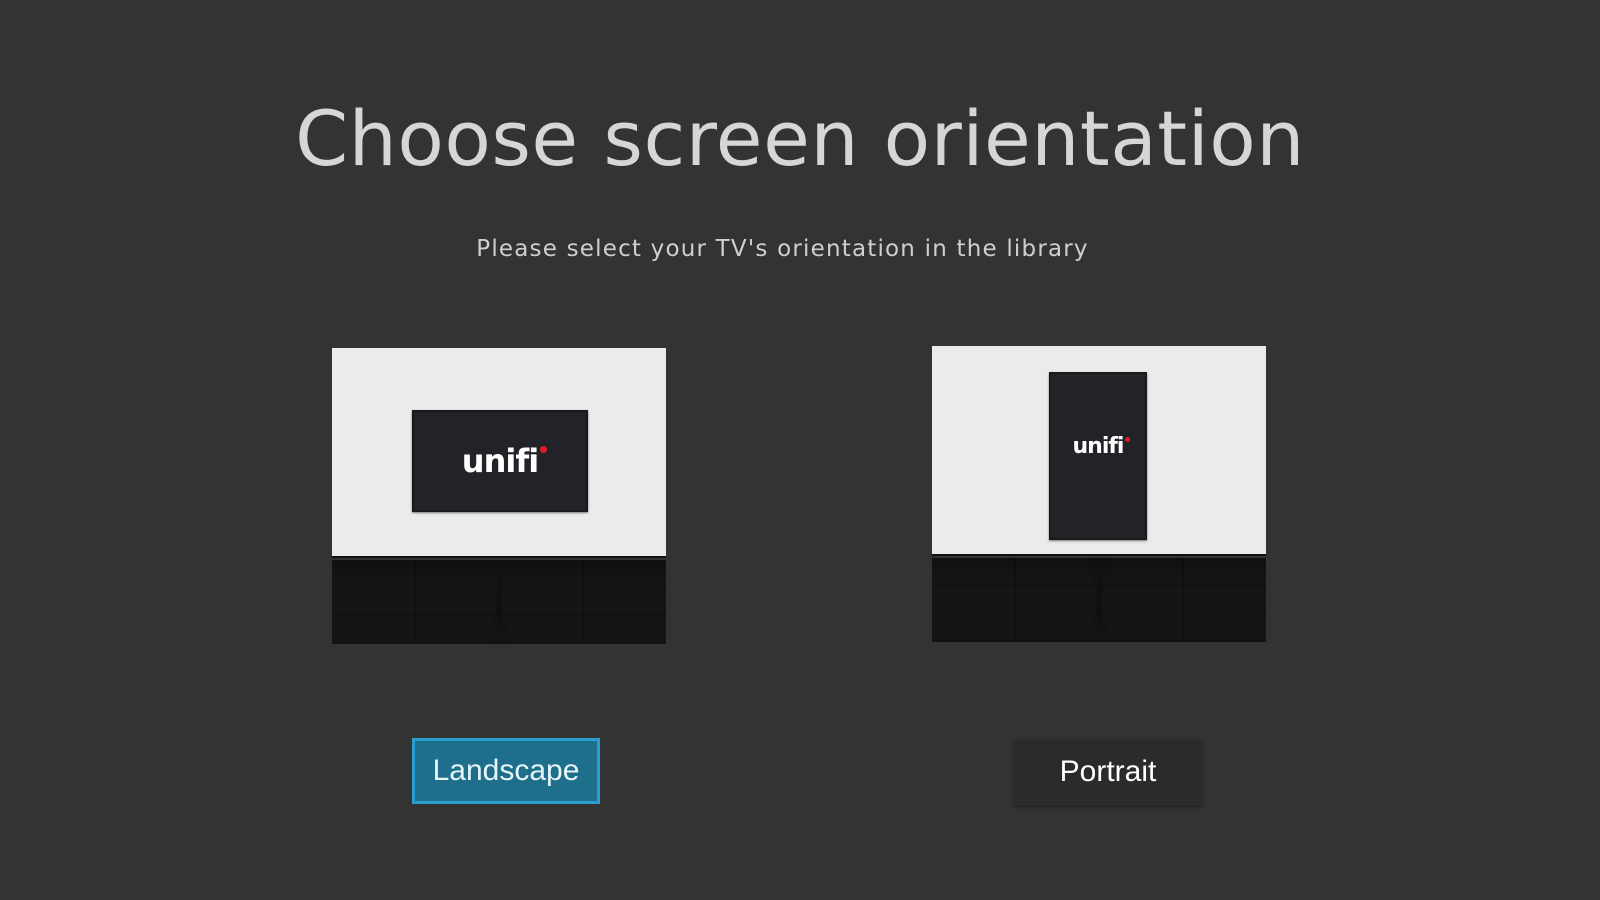  I want to click on landscape-tv-screen: unifi, so click(500, 461).